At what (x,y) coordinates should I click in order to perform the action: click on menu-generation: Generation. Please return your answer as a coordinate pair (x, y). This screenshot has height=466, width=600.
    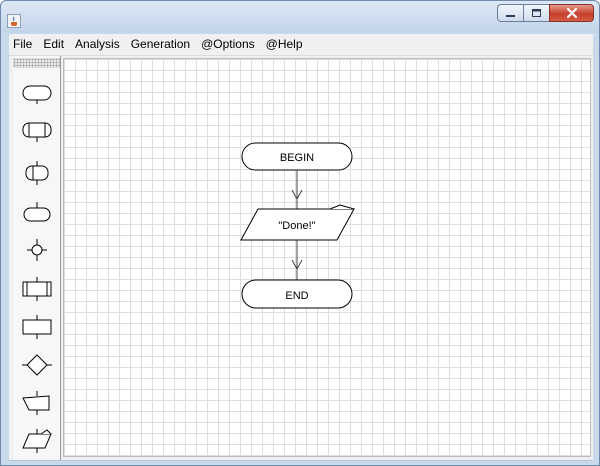
    Looking at the image, I should click on (160, 44).